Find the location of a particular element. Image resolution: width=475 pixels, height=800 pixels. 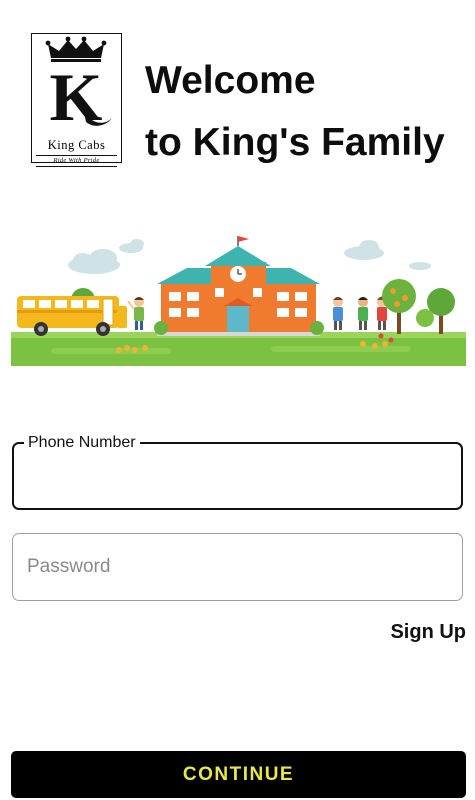

continue-button: CONTINUE is located at coordinates (238, 774).